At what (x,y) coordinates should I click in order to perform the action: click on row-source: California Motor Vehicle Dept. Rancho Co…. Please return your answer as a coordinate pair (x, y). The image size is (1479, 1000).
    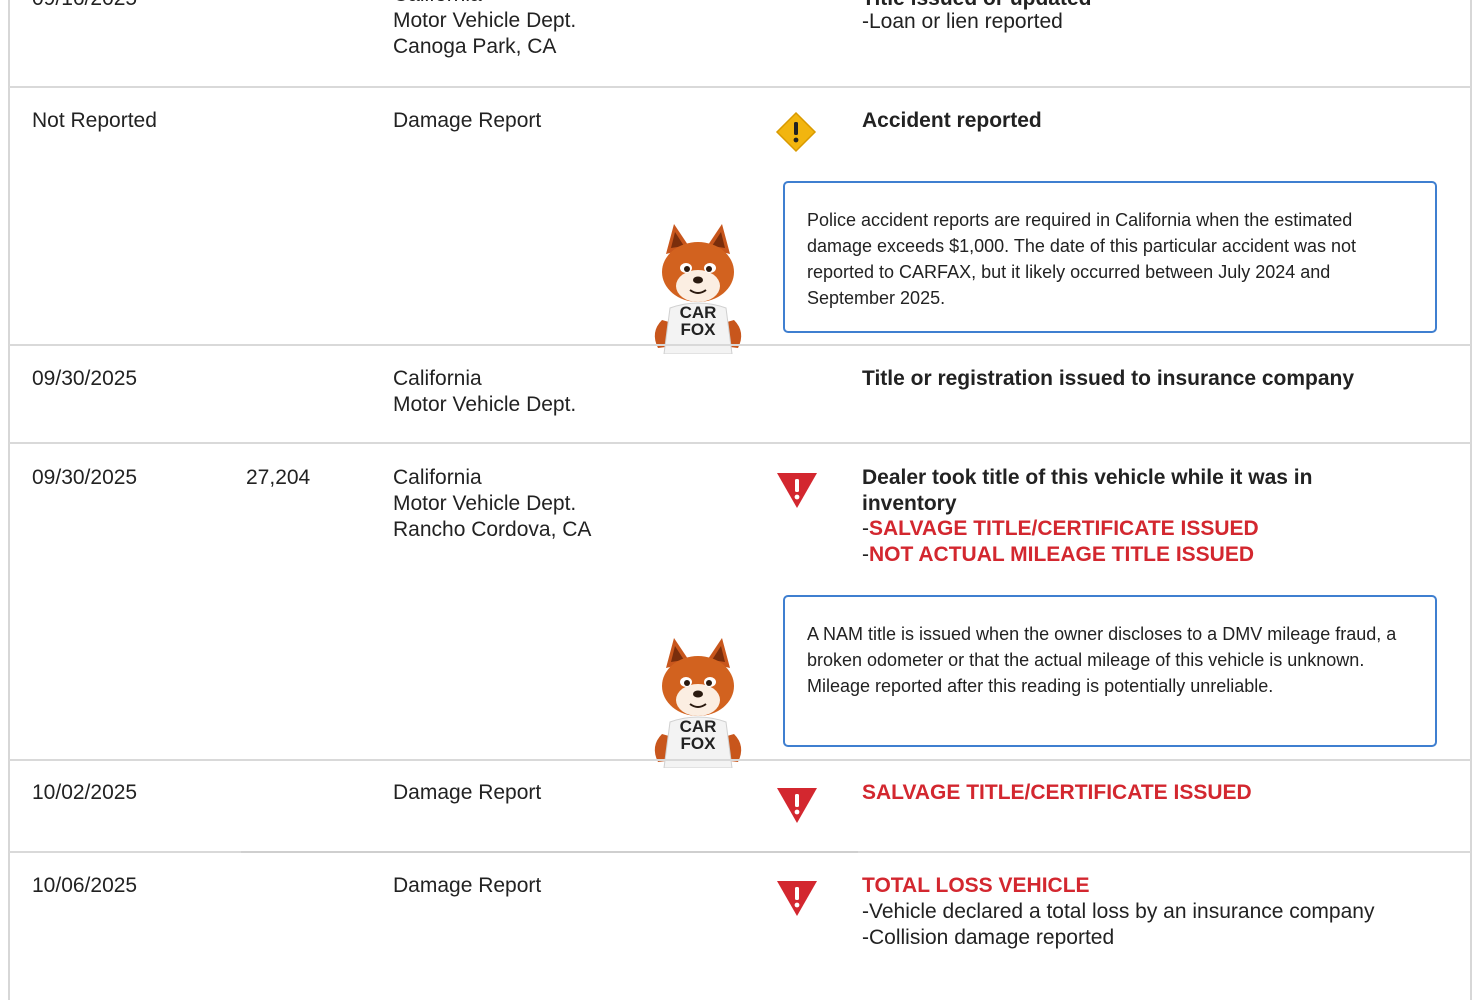
    Looking at the image, I should click on (492, 504).